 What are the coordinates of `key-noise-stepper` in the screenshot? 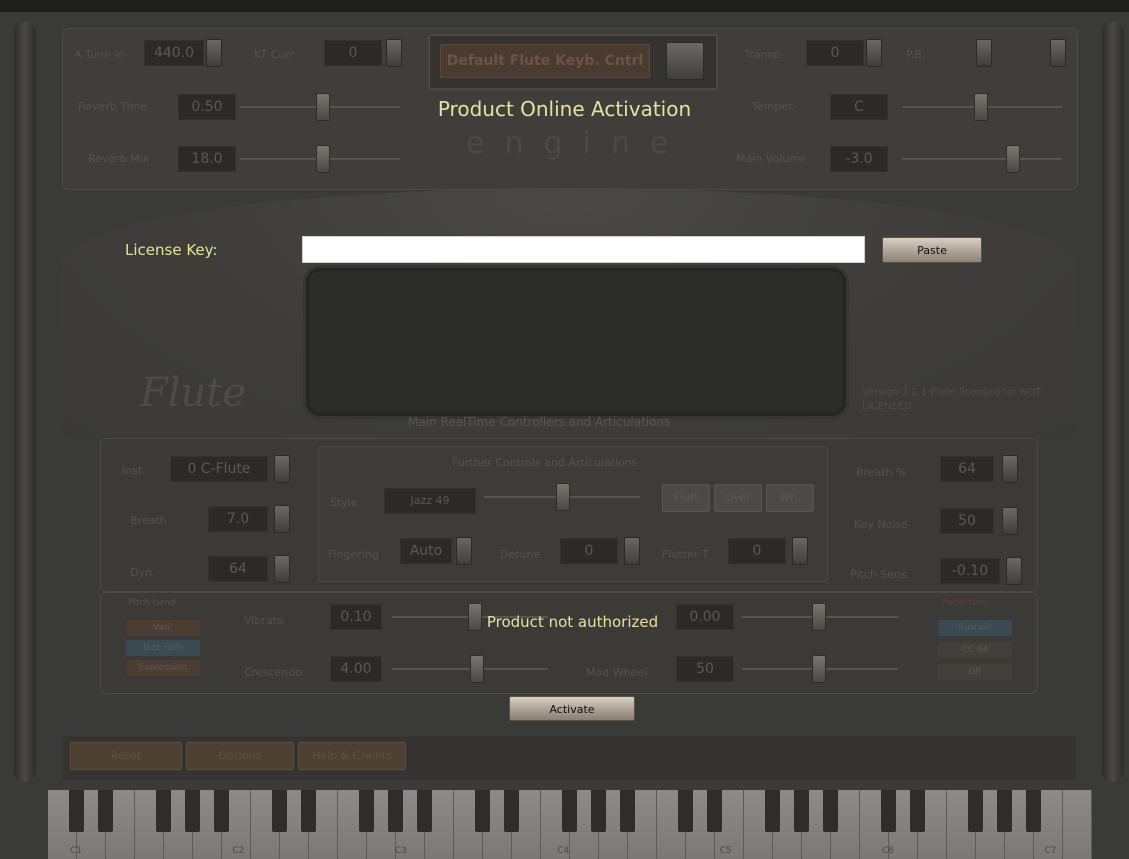 It's located at (1010, 521).